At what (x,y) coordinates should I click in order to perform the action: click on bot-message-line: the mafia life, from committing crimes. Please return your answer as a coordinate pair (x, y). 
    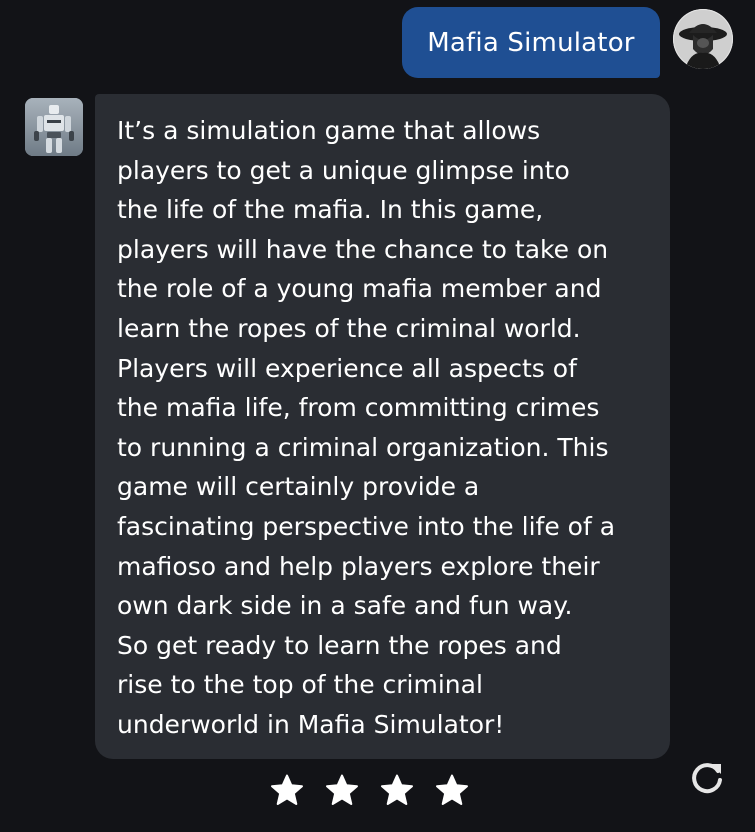
    Looking at the image, I should click on (358, 408).